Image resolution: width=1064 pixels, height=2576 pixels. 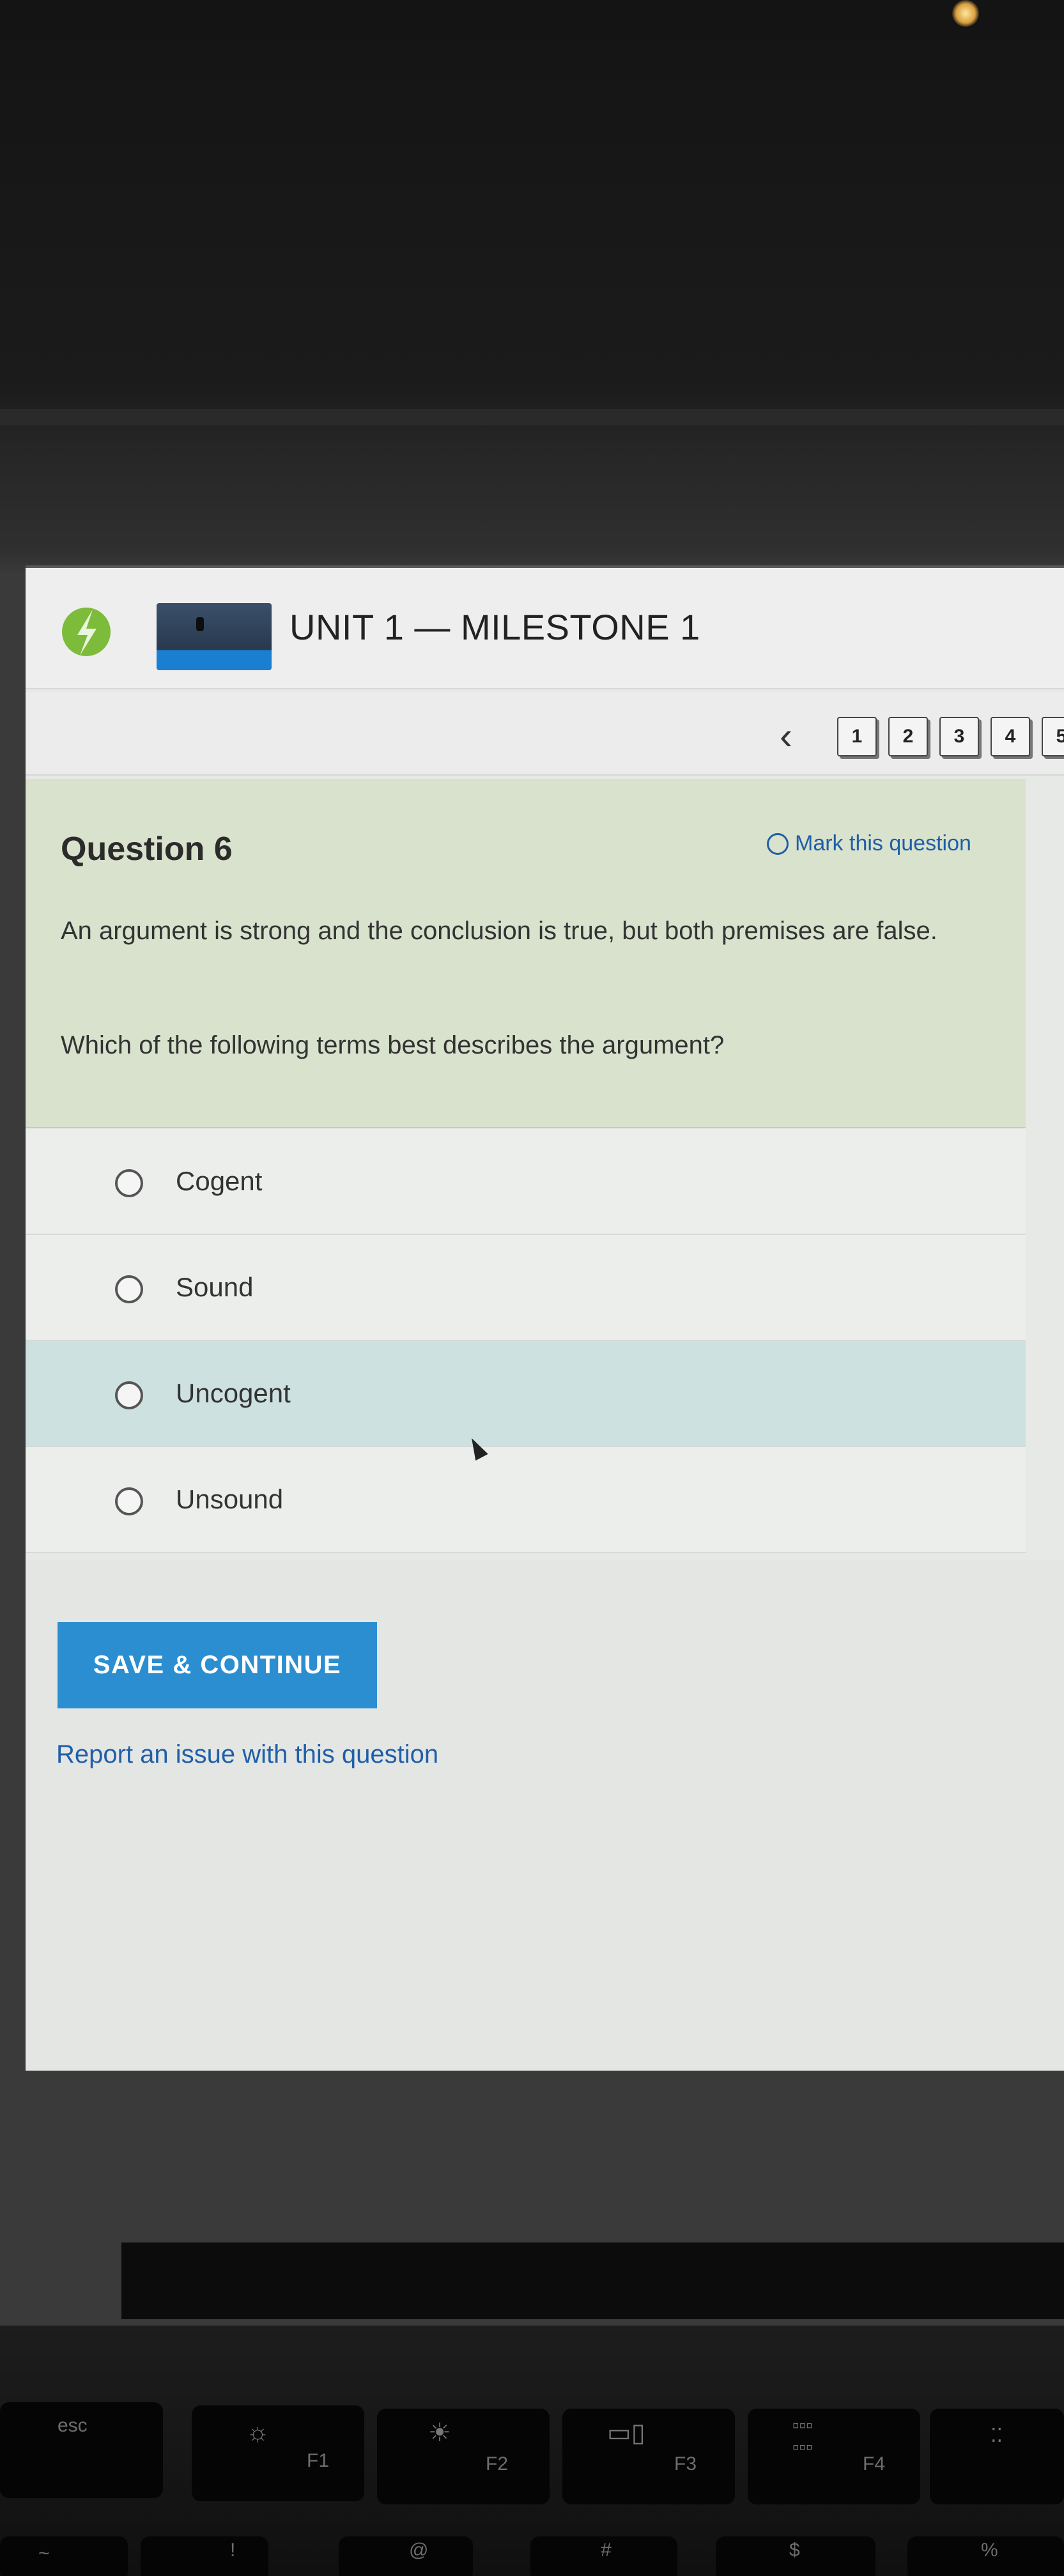 I want to click on brightness-up-icon: ☀, so click(x=439, y=2433).